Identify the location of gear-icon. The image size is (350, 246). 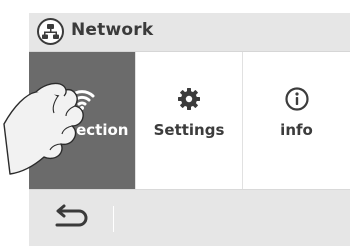
(189, 99).